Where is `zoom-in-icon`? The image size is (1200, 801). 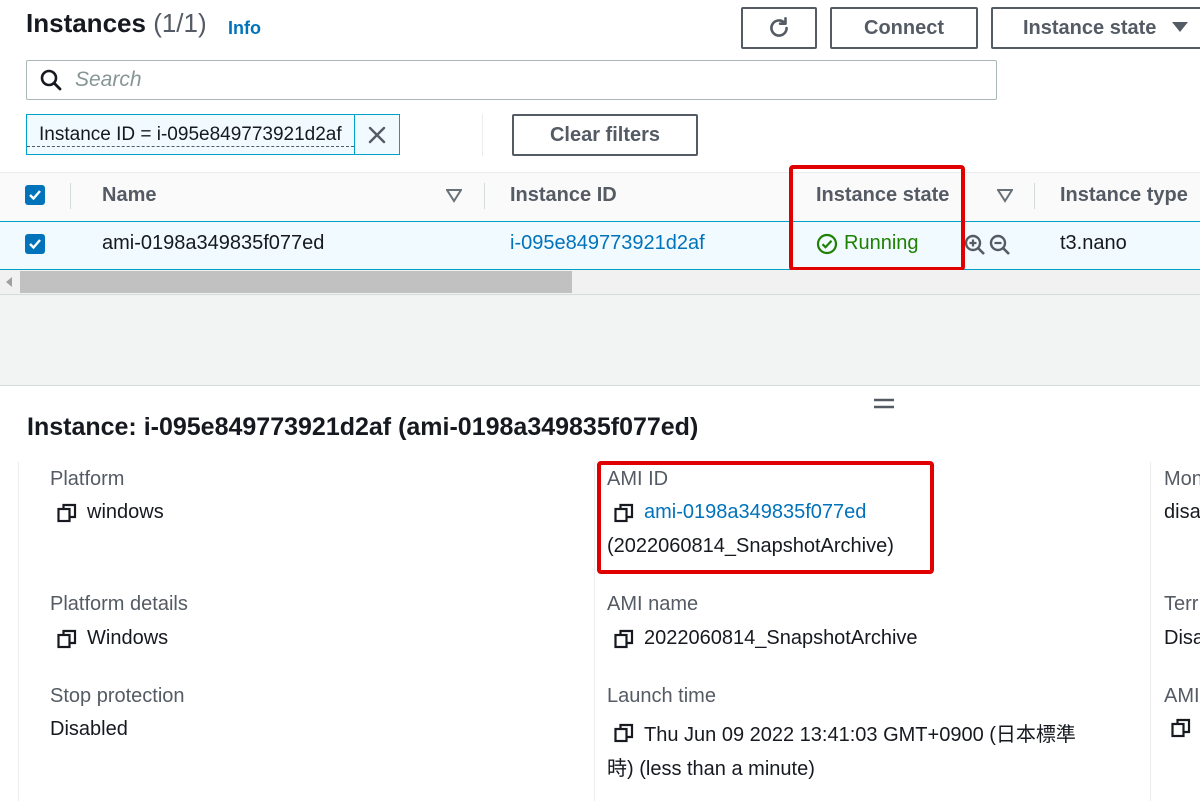 zoom-in-icon is located at coordinates (975, 245).